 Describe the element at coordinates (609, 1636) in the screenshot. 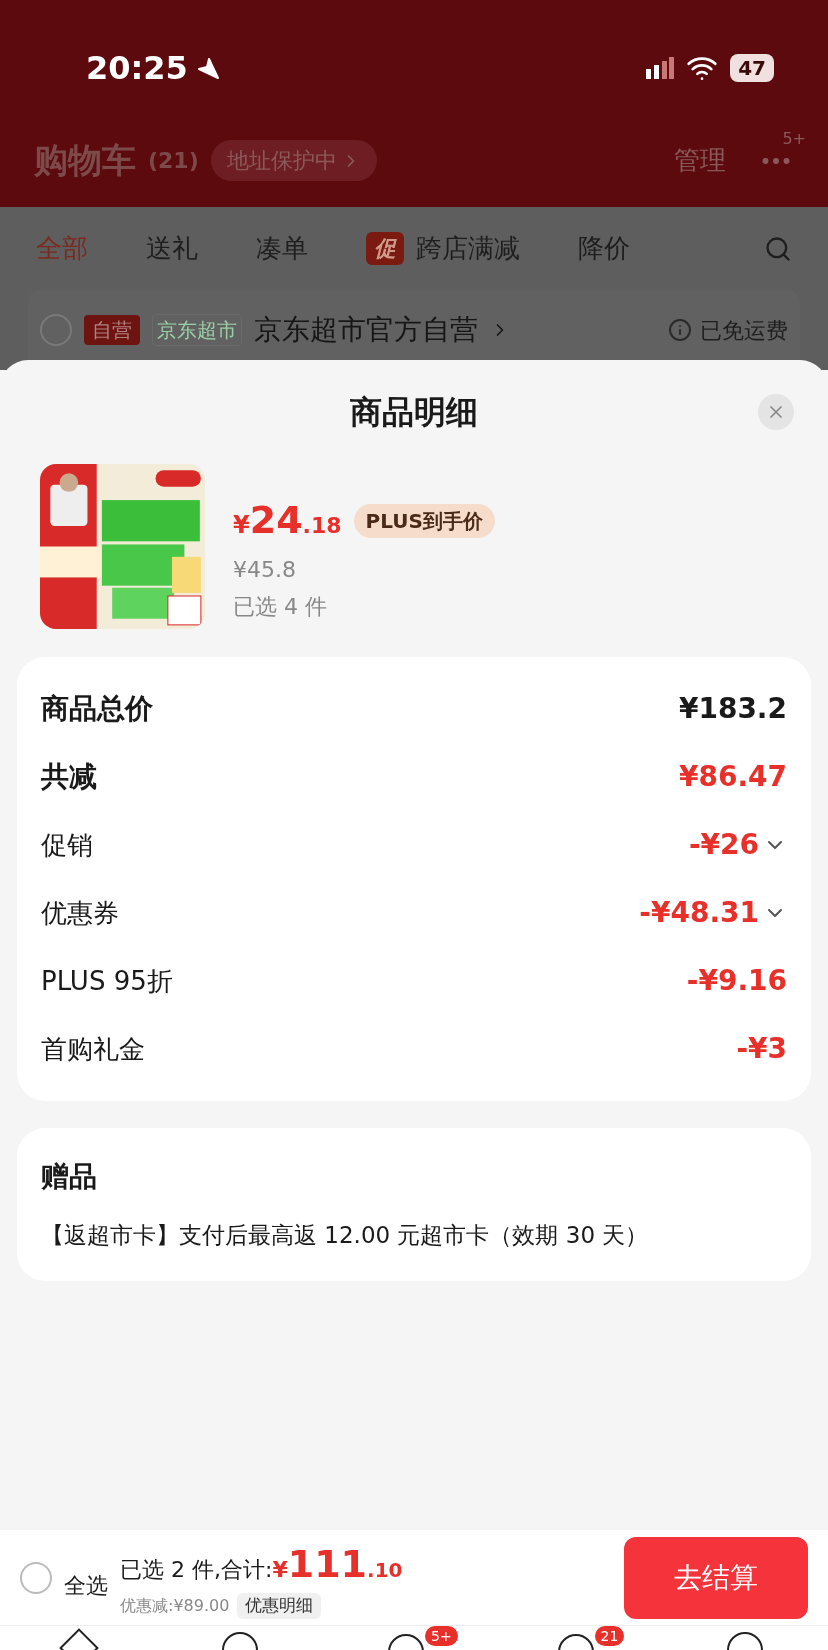

I see `tab-badge: 21` at that location.